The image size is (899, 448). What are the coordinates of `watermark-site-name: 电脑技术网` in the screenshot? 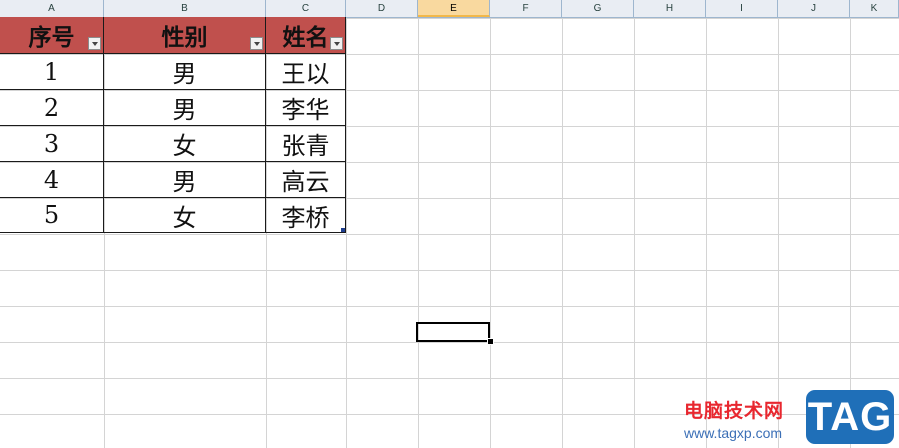 It's located at (734, 411).